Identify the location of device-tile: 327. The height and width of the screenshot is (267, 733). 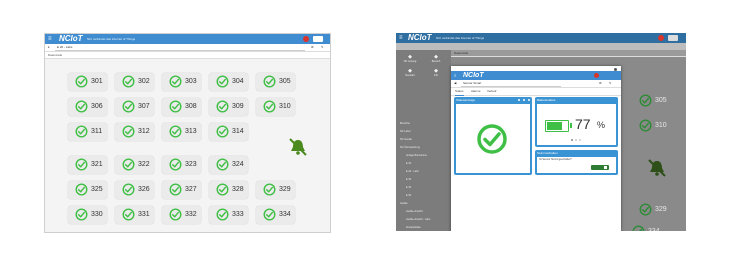
(181, 190).